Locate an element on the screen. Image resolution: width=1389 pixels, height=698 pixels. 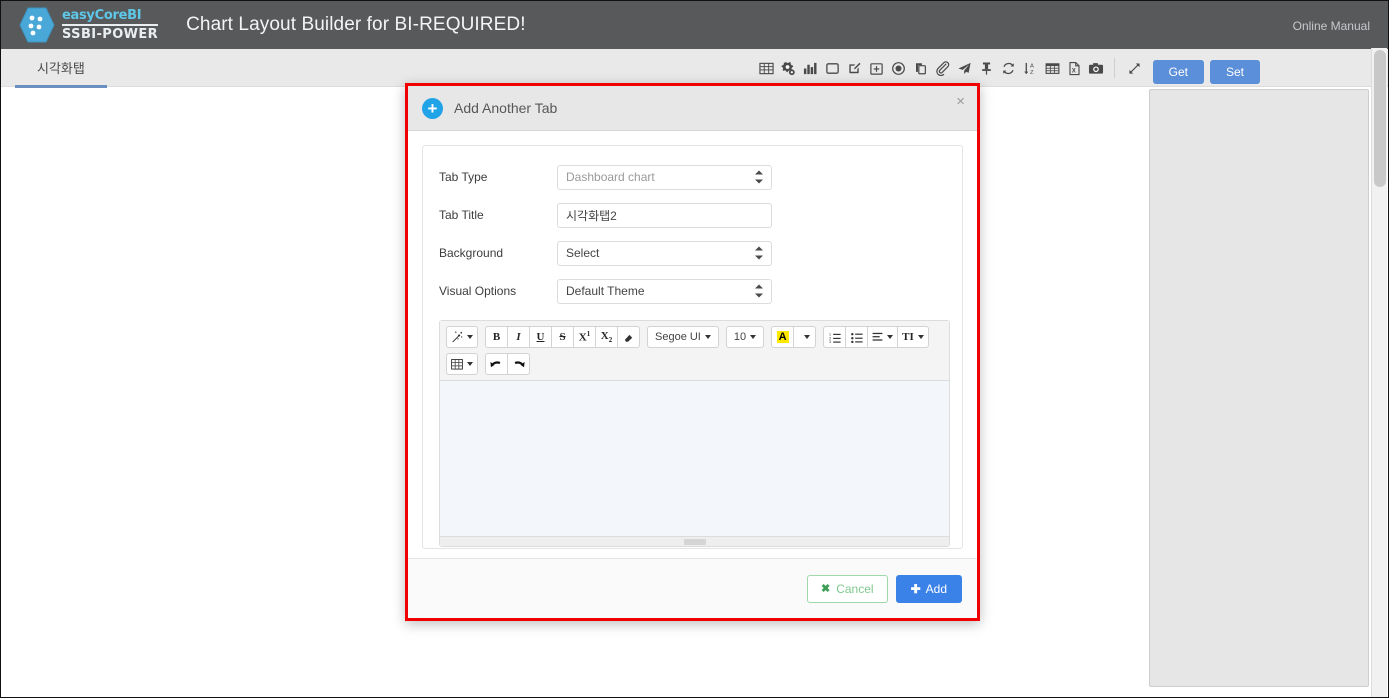
align-icon is located at coordinates (883, 337).